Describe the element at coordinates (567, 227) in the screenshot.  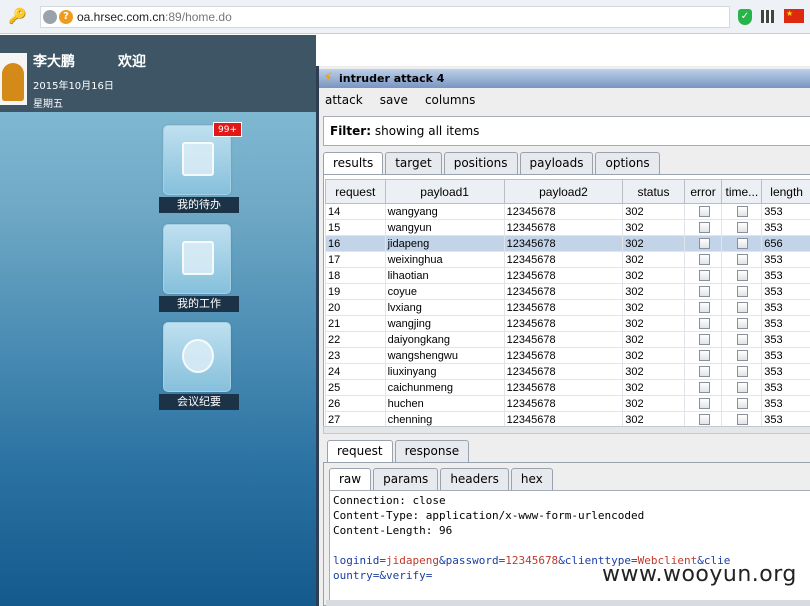
I see `table-row: 15 wangyun 12345678 302 353` at that location.